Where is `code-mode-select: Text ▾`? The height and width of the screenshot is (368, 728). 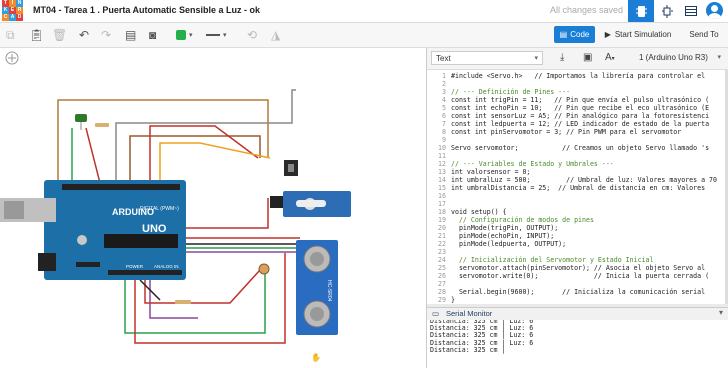
code-mode-select: Text ▾ is located at coordinates (487, 58).